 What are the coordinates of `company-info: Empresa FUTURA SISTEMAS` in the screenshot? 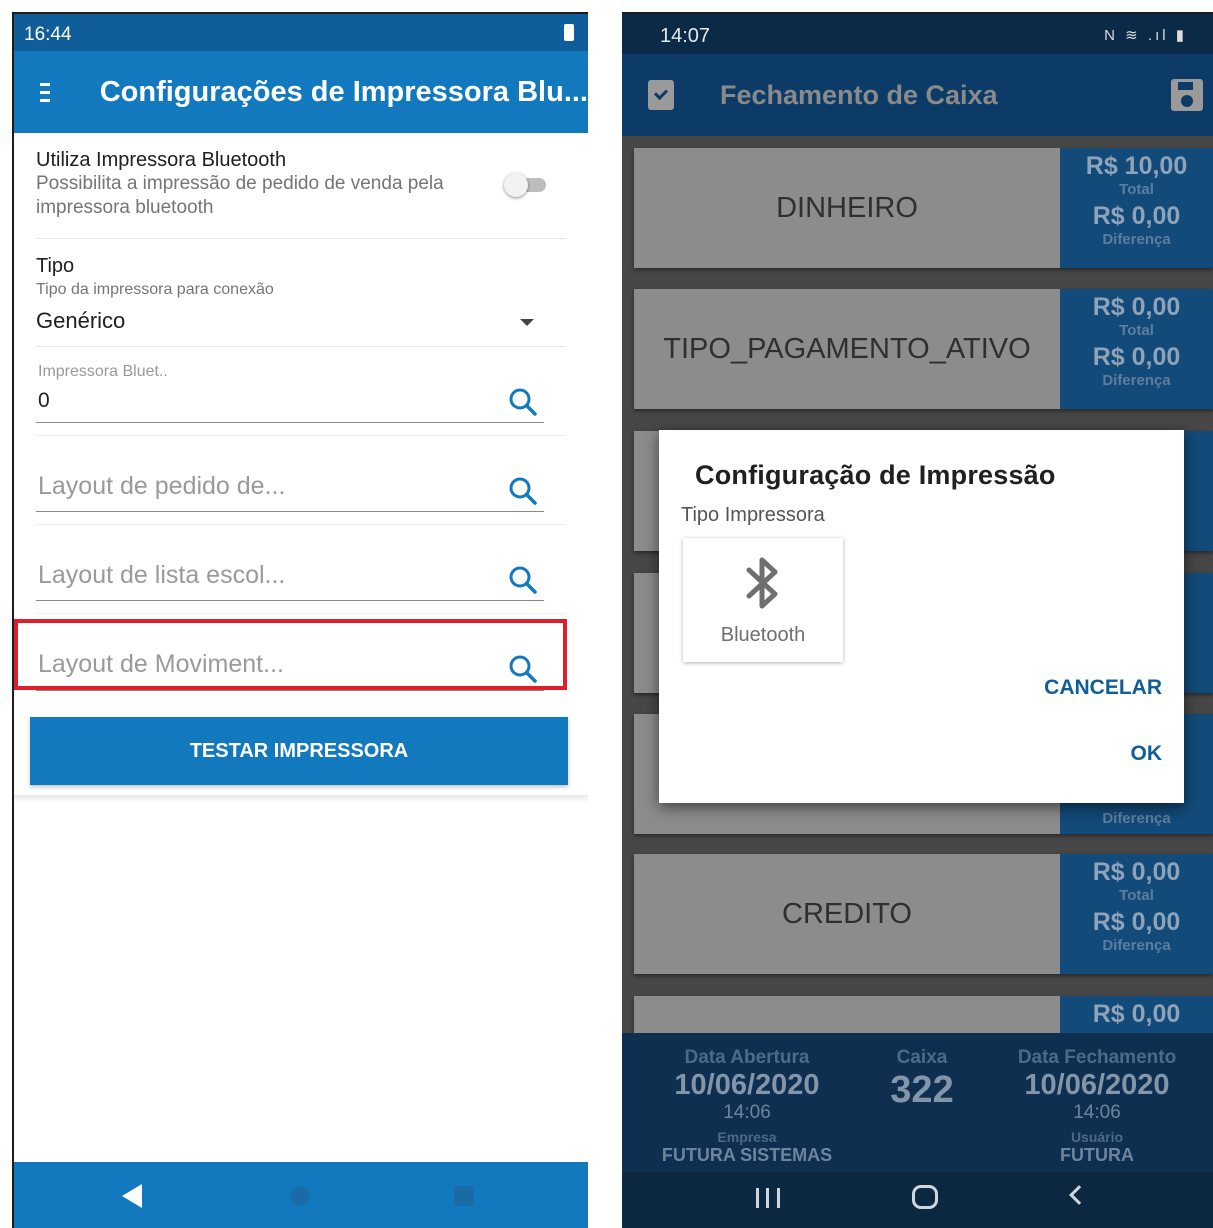 It's located at (747, 1147).